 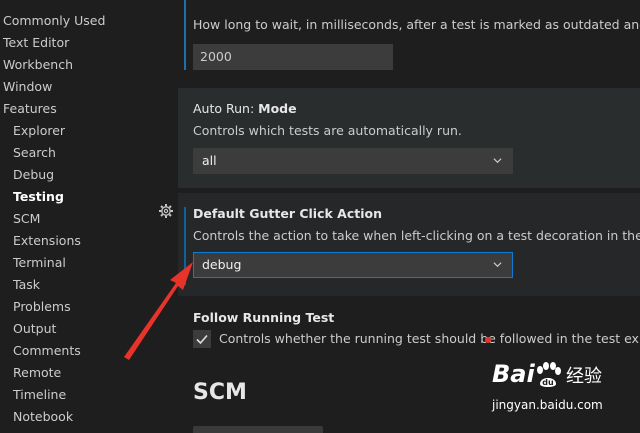 I want to click on setting-focus-indicator, so click(x=185, y=246).